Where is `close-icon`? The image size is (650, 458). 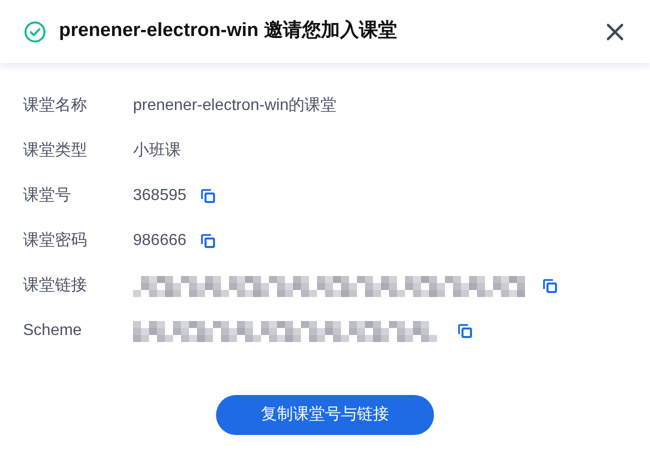 close-icon is located at coordinates (615, 31).